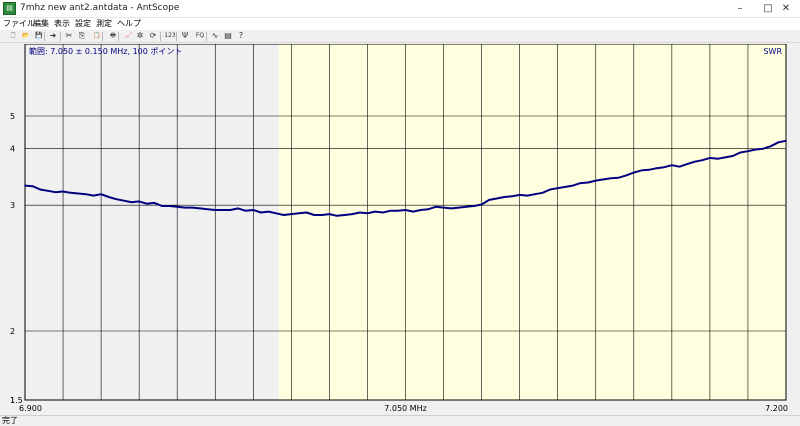  What do you see at coordinates (19, 24) in the screenshot?
I see `menu-file: ファイル` at bounding box center [19, 24].